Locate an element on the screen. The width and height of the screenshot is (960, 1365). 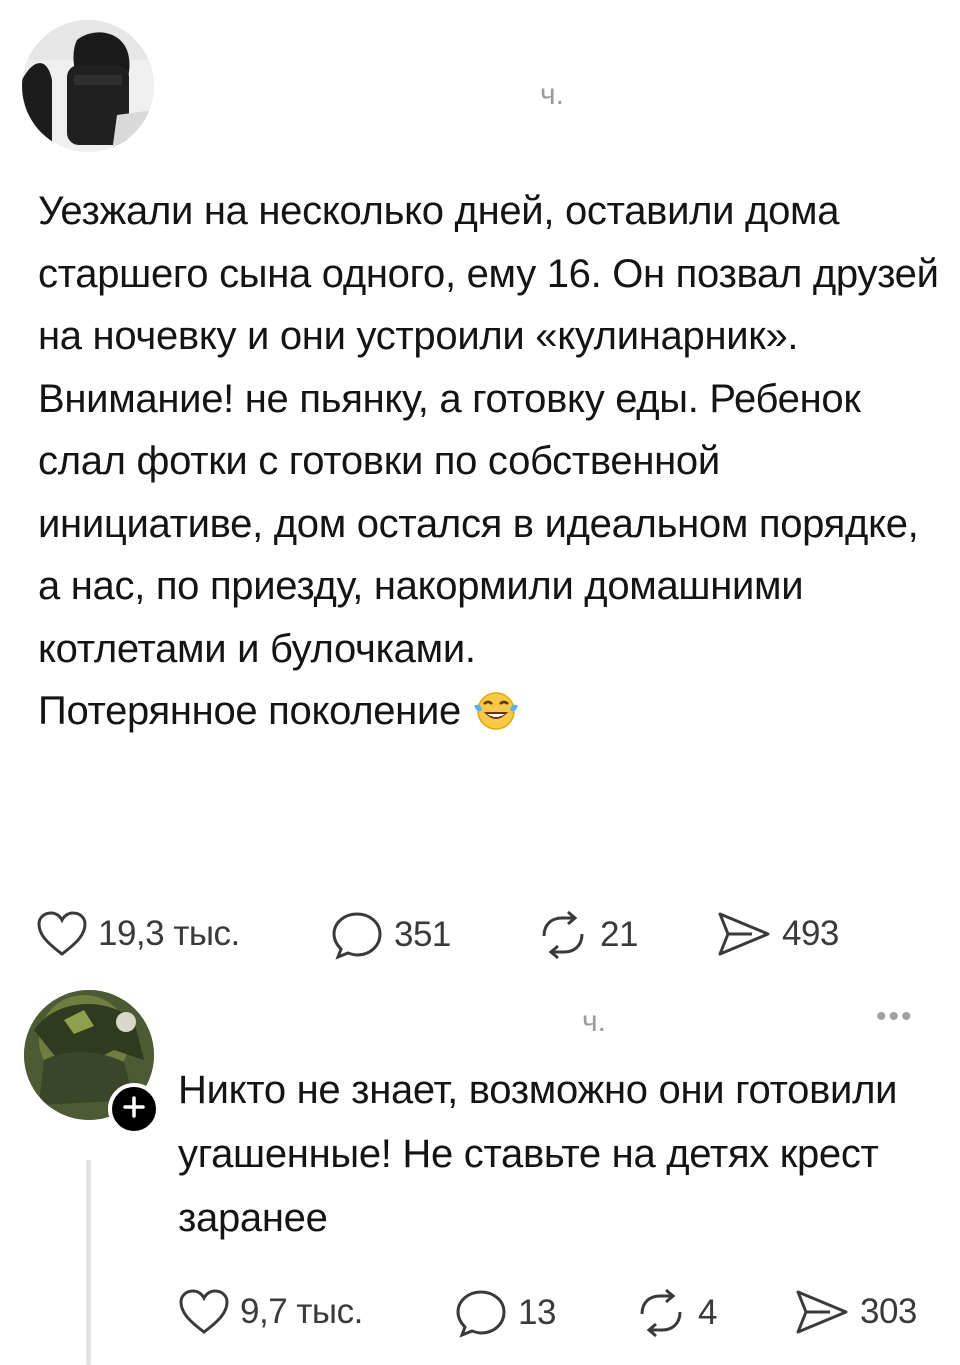
like-count: 19,3 тыс. is located at coordinates (169, 933).